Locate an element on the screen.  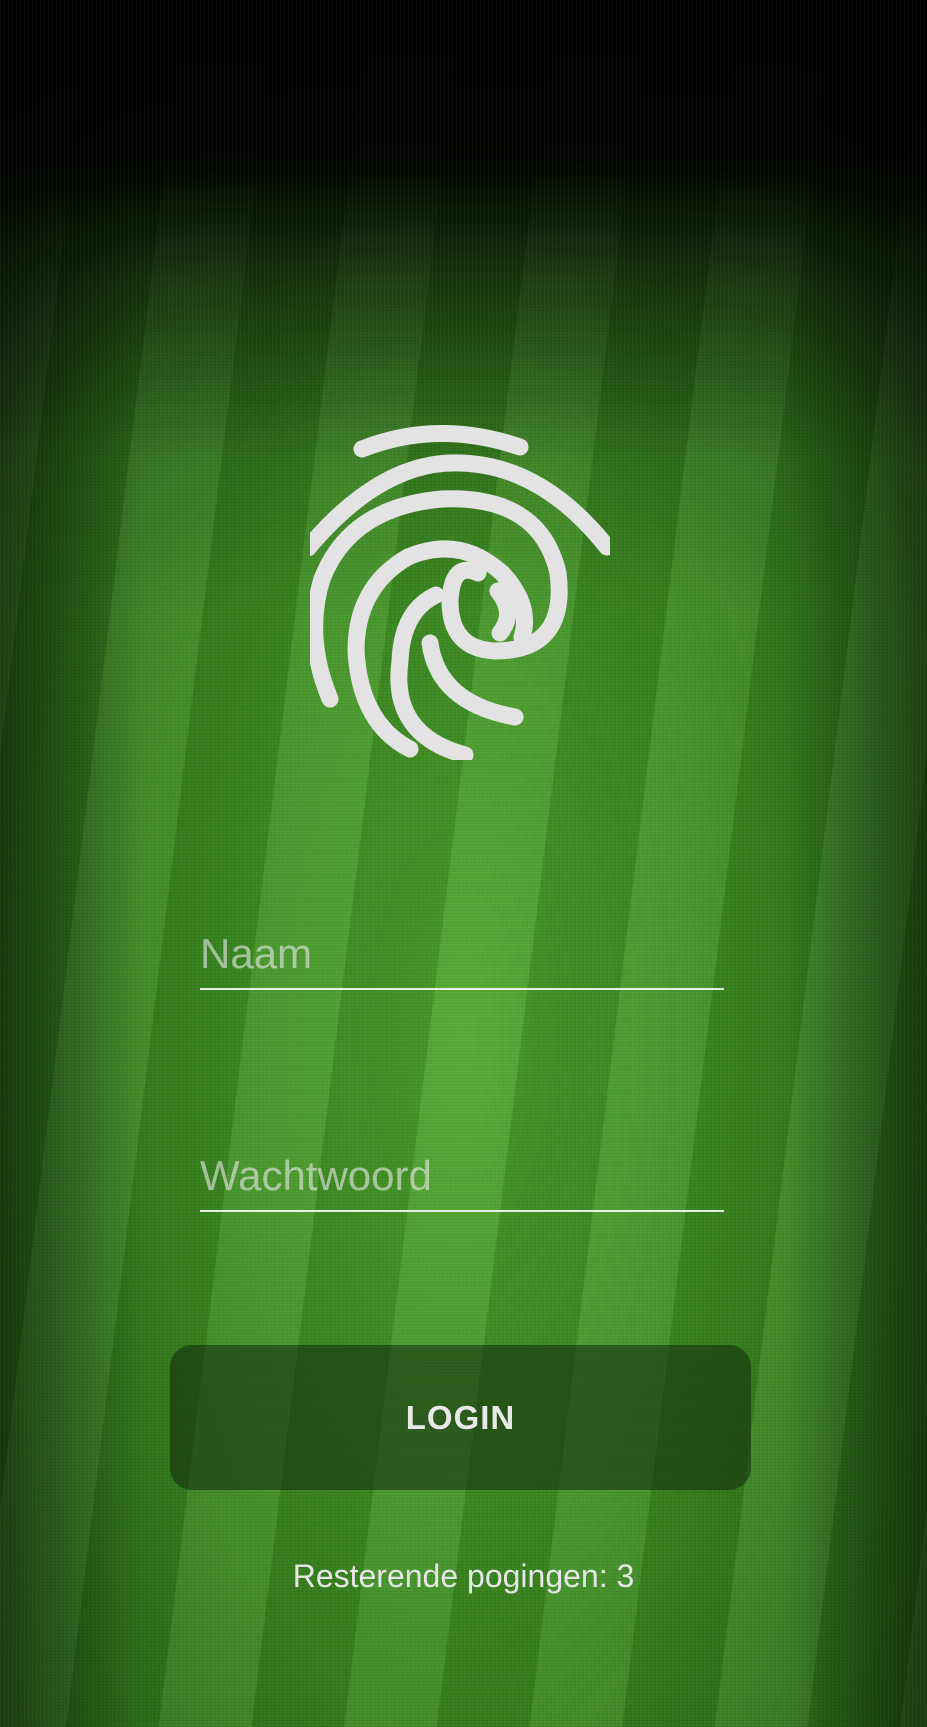
name-field is located at coordinates (462, 955).